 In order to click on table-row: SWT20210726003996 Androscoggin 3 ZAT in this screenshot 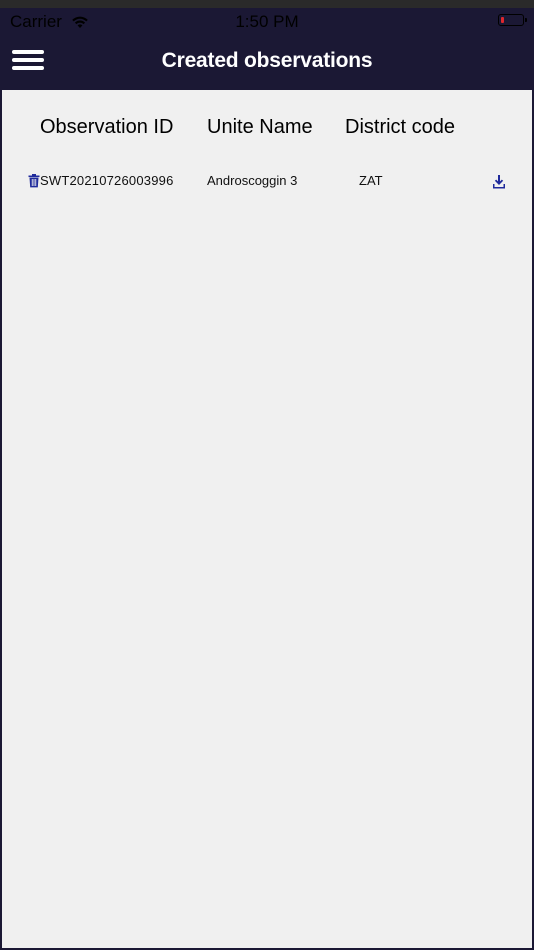, I will do `click(267, 182)`.